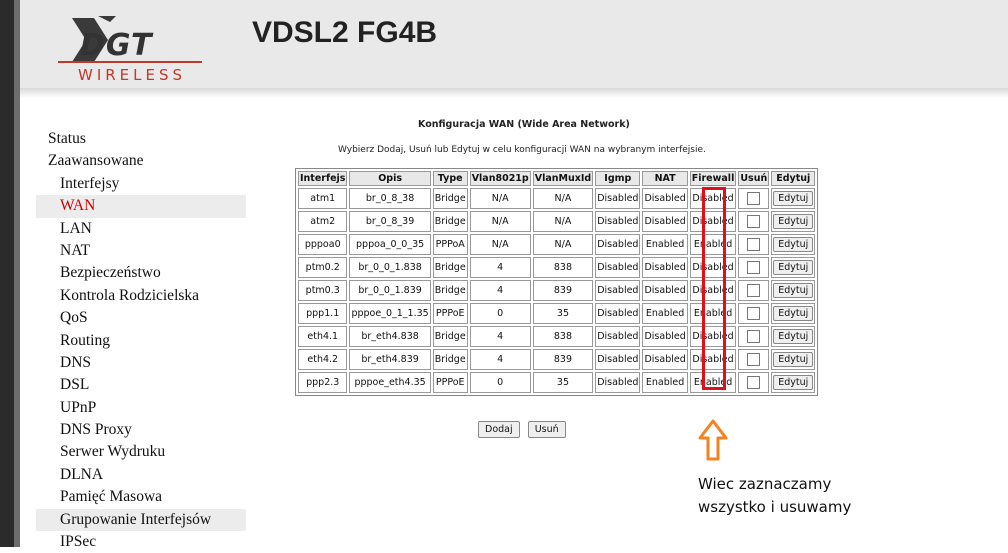 The width and height of the screenshot is (1008, 553). What do you see at coordinates (141, 520) in the screenshot?
I see `sidebar-item-interface-grouping: Grupowanie Interfejsów` at bounding box center [141, 520].